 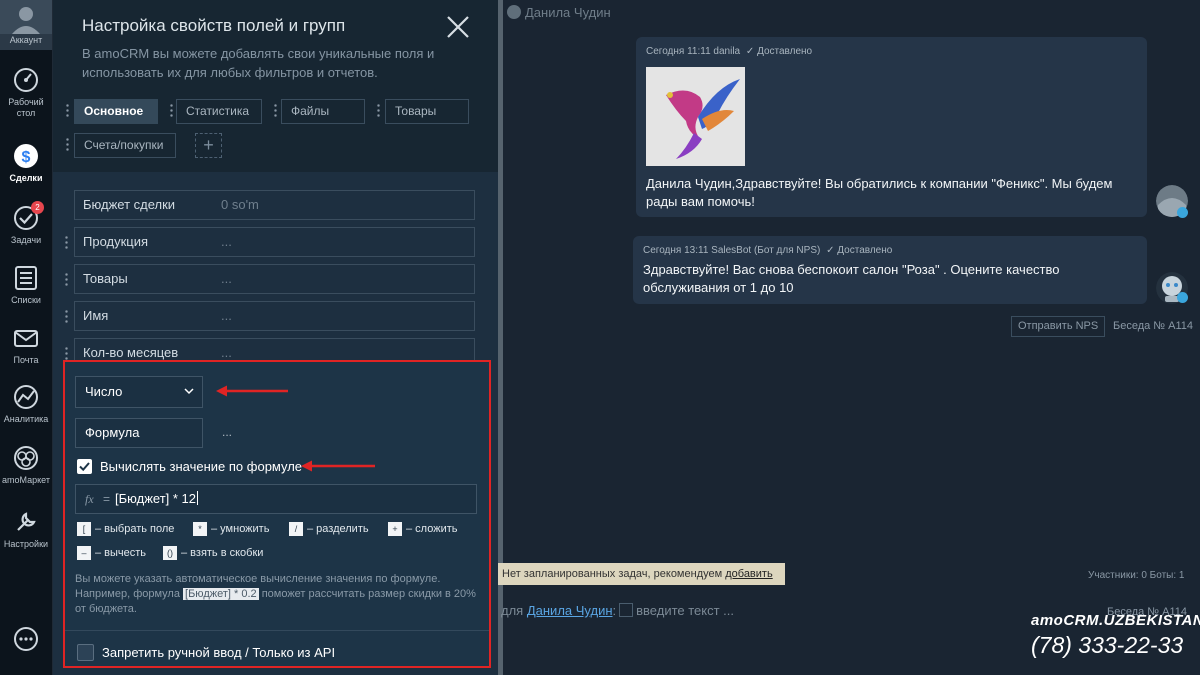 What do you see at coordinates (274, 205) in the screenshot?
I see `field-row-budget: Бюджет сделки 0 so'm` at bounding box center [274, 205].